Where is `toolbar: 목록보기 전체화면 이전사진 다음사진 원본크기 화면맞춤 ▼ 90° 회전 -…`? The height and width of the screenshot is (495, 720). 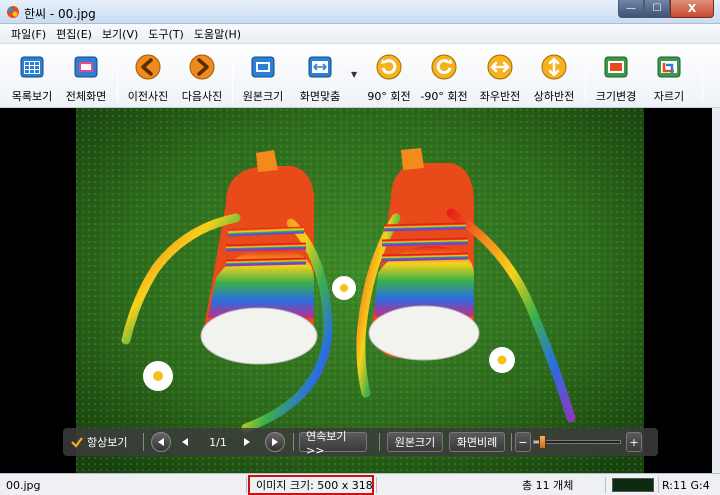 toolbar: 목록보기 전체화면 이전사진 다음사진 원본크기 화면맞춤 ▼ 90° 회전 -… is located at coordinates (360, 76).